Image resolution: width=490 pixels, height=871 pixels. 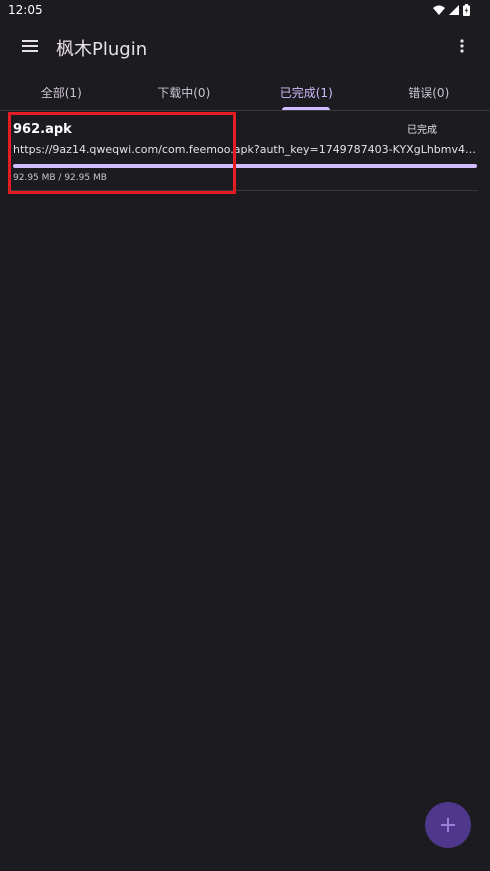 I want to click on signal-icon, so click(x=454, y=10).